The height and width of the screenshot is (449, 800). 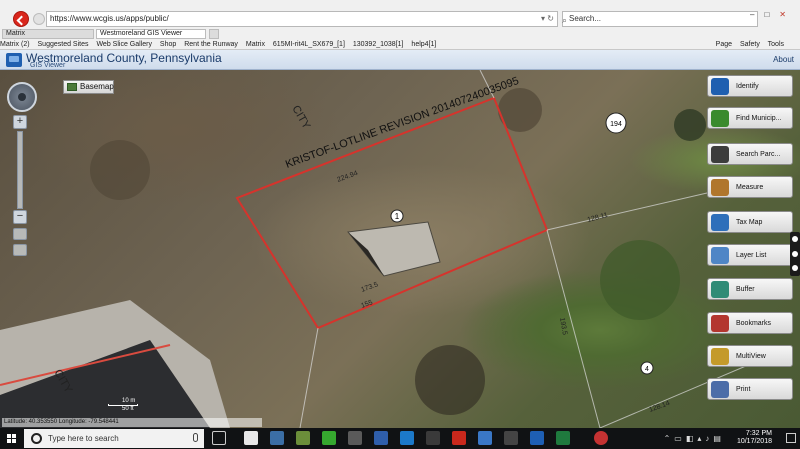 I want to click on favorite-item: Web Slice Gallery, so click(x=124, y=44).